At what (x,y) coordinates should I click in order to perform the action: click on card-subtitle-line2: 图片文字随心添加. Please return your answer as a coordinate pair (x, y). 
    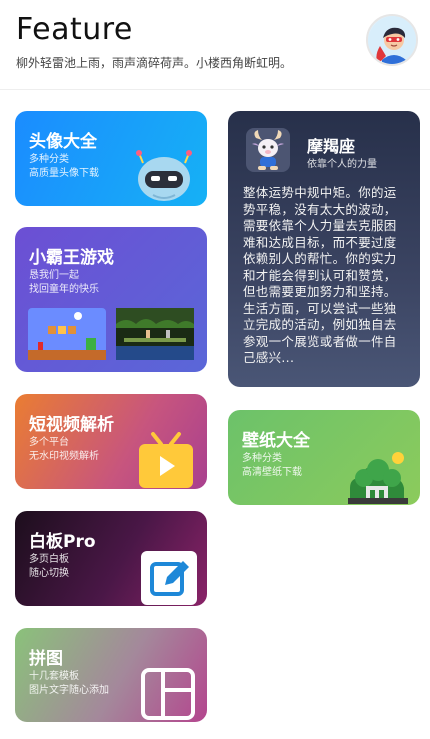
    Looking at the image, I should click on (69, 690).